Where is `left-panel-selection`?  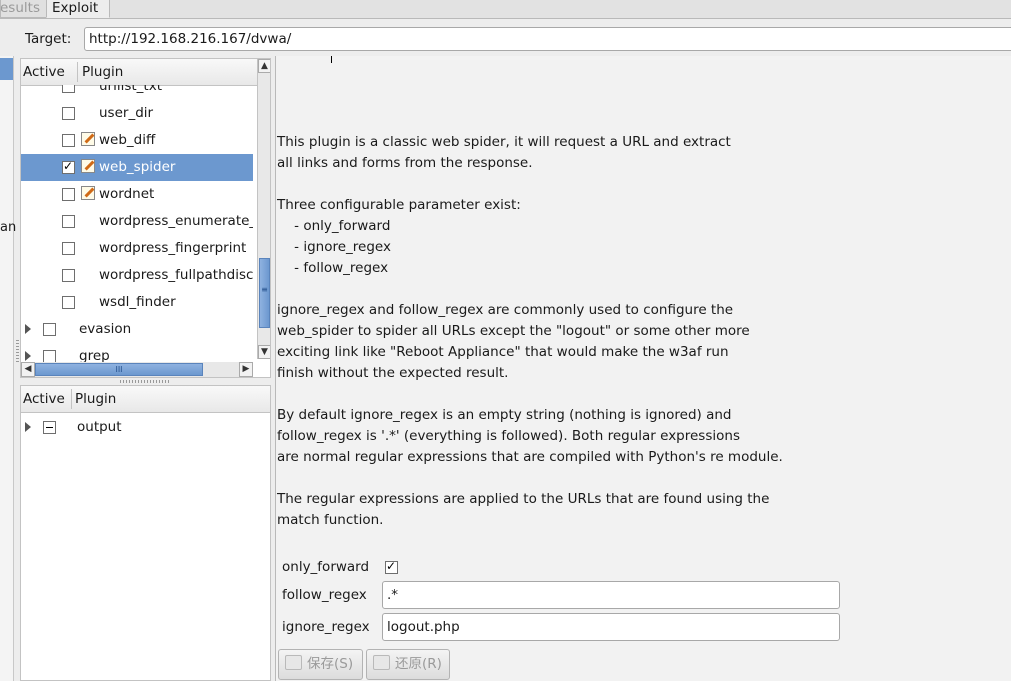
left-panel-selection is located at coordinates (6, 69).